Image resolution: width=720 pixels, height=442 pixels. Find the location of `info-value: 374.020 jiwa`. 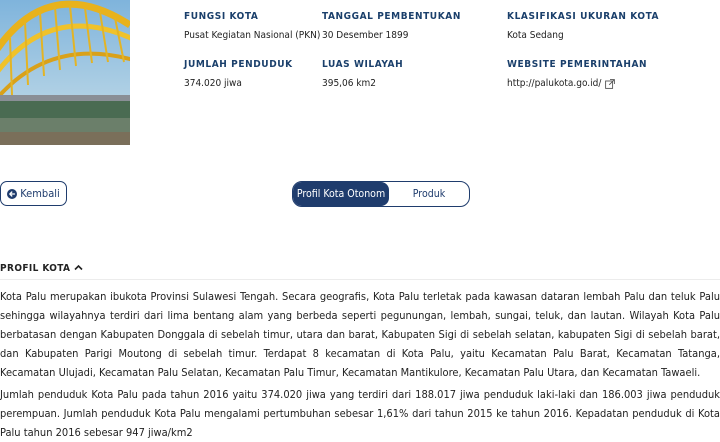

info-value: 374.020 jiwa is located at coordinates (252, 83).